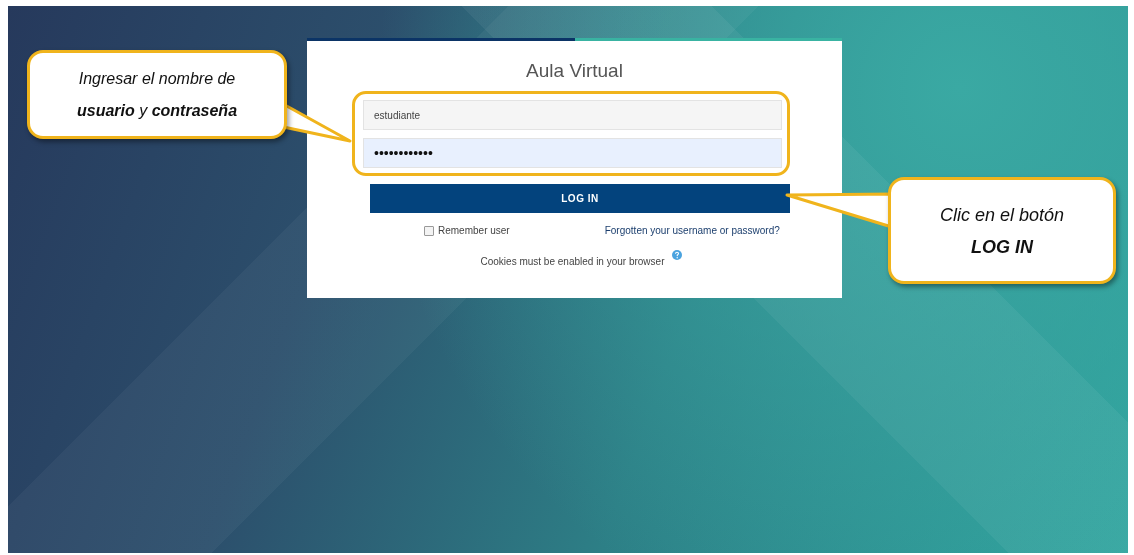 The height and width of the screenshot is (555, 1134). Describe the element at coordinates (692, 230) in the screenshot. I see `forgot-password-link: Forgotten your username or password?` at that location.